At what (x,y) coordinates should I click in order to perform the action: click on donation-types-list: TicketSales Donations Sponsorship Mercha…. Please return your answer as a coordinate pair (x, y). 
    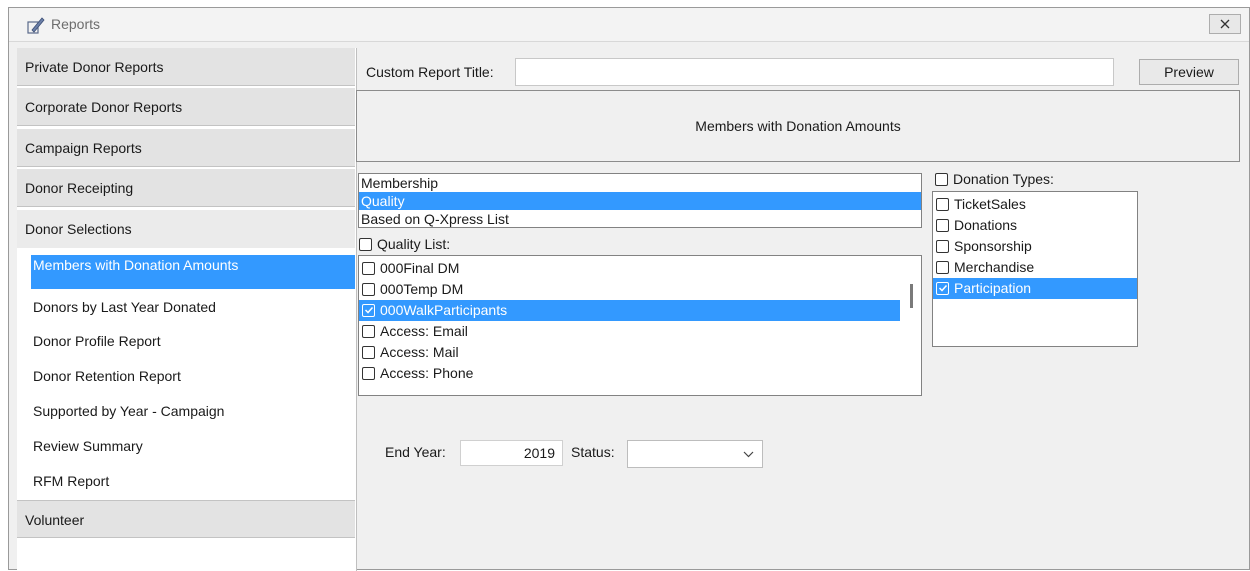
    Looking at the image, I should click on (1035, 269).